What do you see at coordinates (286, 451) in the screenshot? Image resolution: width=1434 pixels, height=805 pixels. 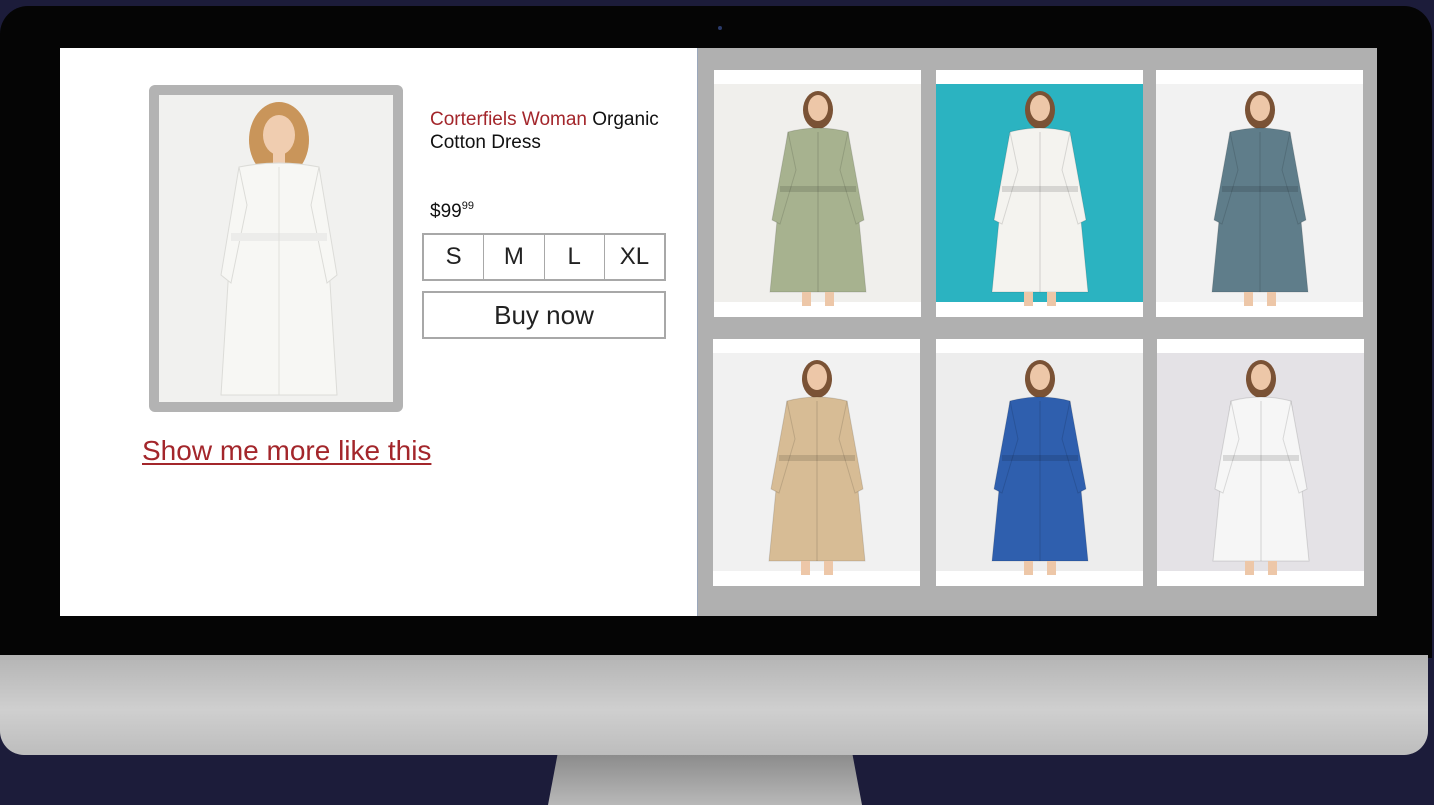 I see `show-more-like-this-link: Show me more like this` at bounding box center [286, 451].